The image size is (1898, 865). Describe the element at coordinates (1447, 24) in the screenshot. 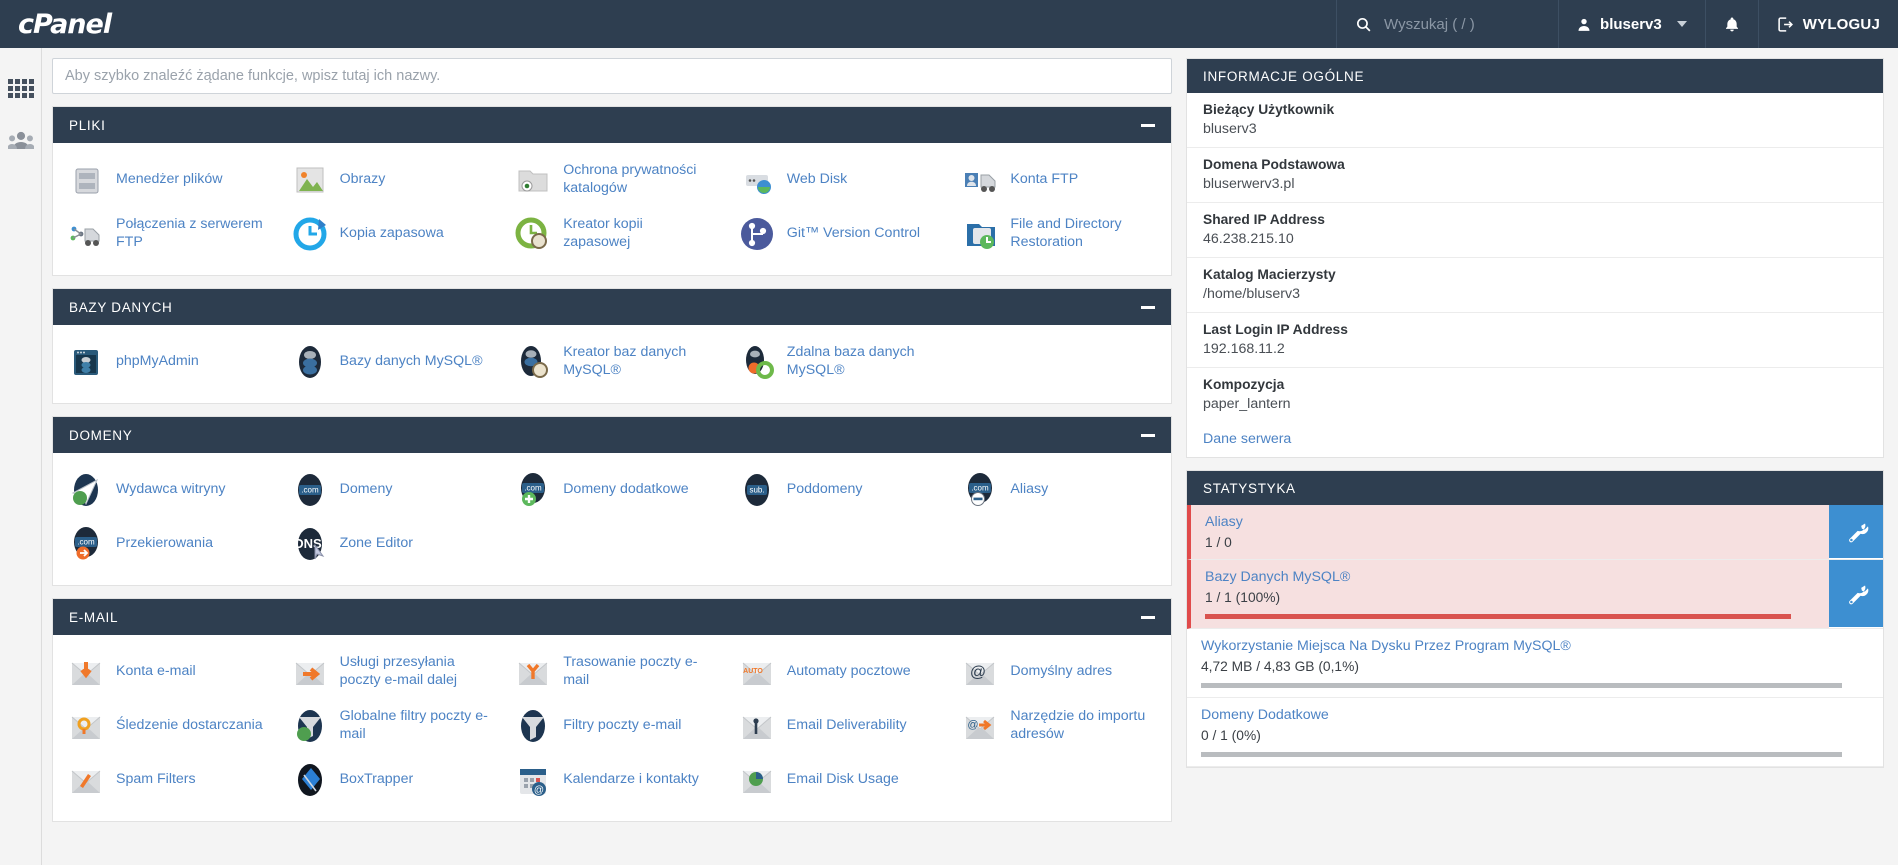

I see `global-search: Wyszukaj ( / )` at that location.